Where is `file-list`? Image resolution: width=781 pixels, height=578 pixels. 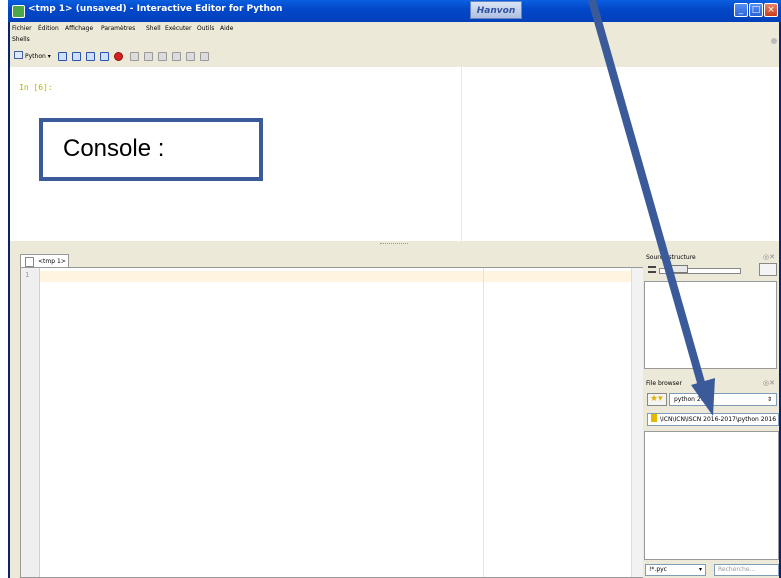 file-list is located at coordinates (711, 495).